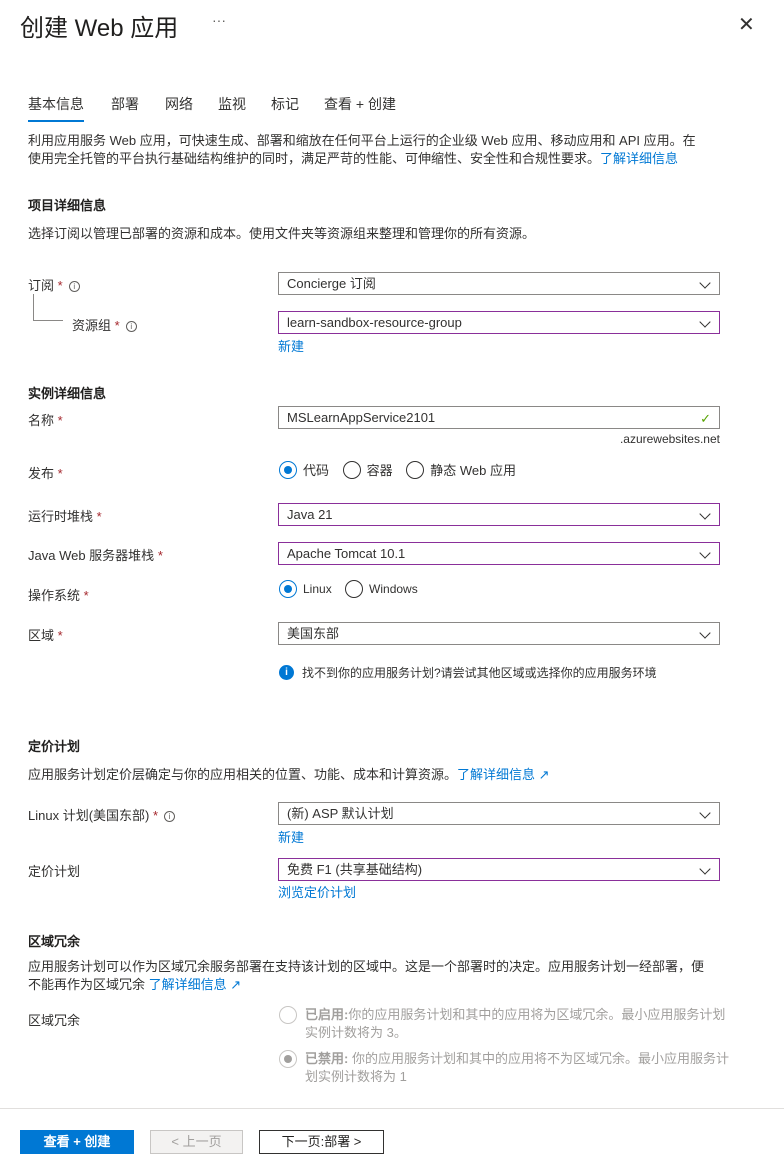 This screenshot has width=784, height=1174. I want to click on page-title: 创建 Web 应用, so click(99, 28).